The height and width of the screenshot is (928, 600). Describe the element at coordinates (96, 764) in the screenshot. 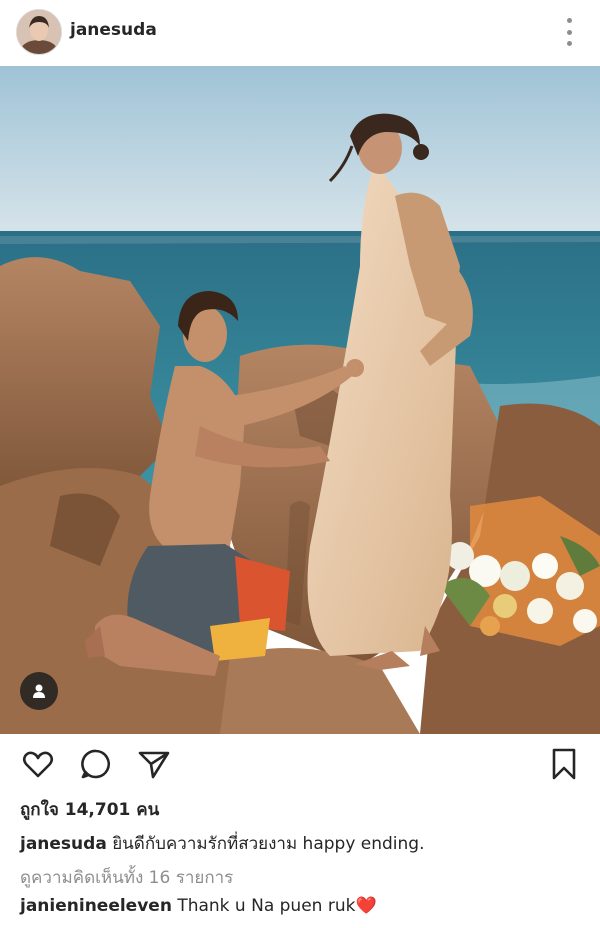

I see `comment-bubble-icon` at that location.